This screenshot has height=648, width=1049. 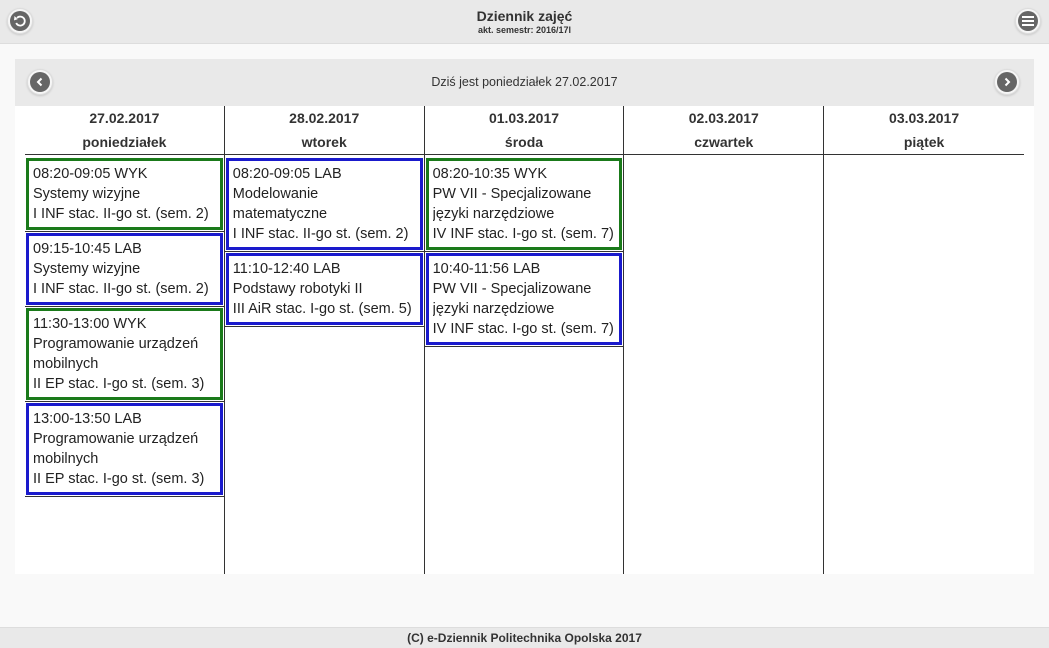 I want to click on event-time: 09:15-10:45 LAB, so click(x=87, y=249).